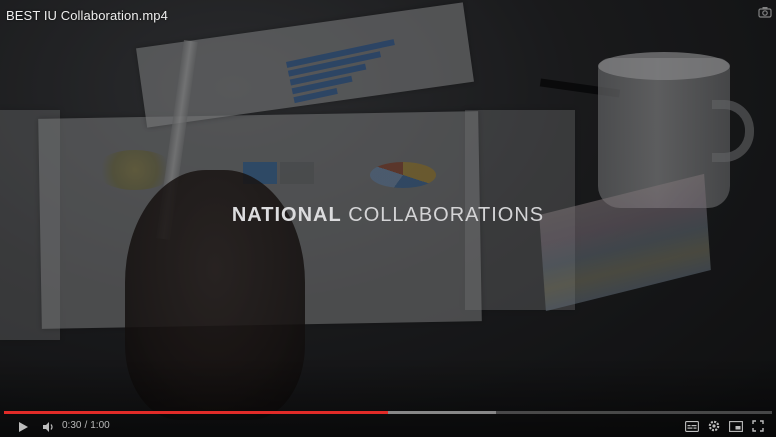 This screenshot has height=437, width=776. I want to click on time-display: 0:30/1:00, so click(86, 425).